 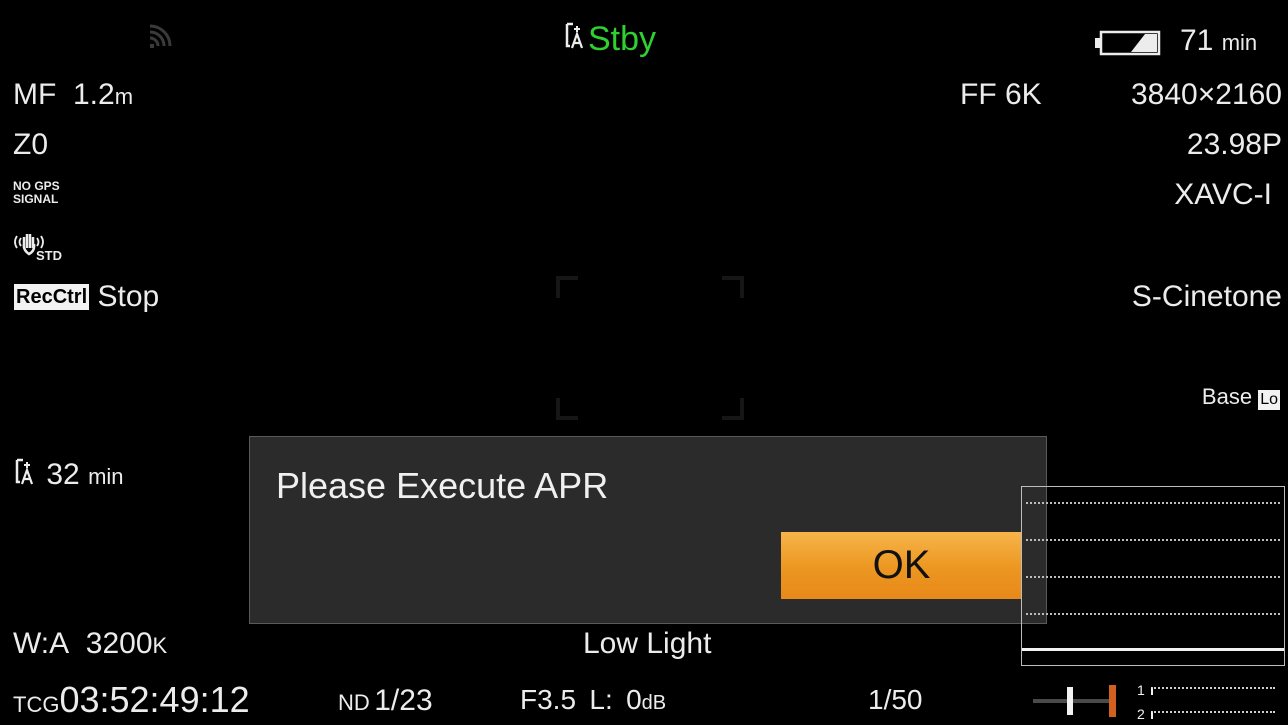 What do you see at coordinates (1141, 714) in the screenshot?
I see `audio-ch2-label: 2` at bounding box center [1141, 714].